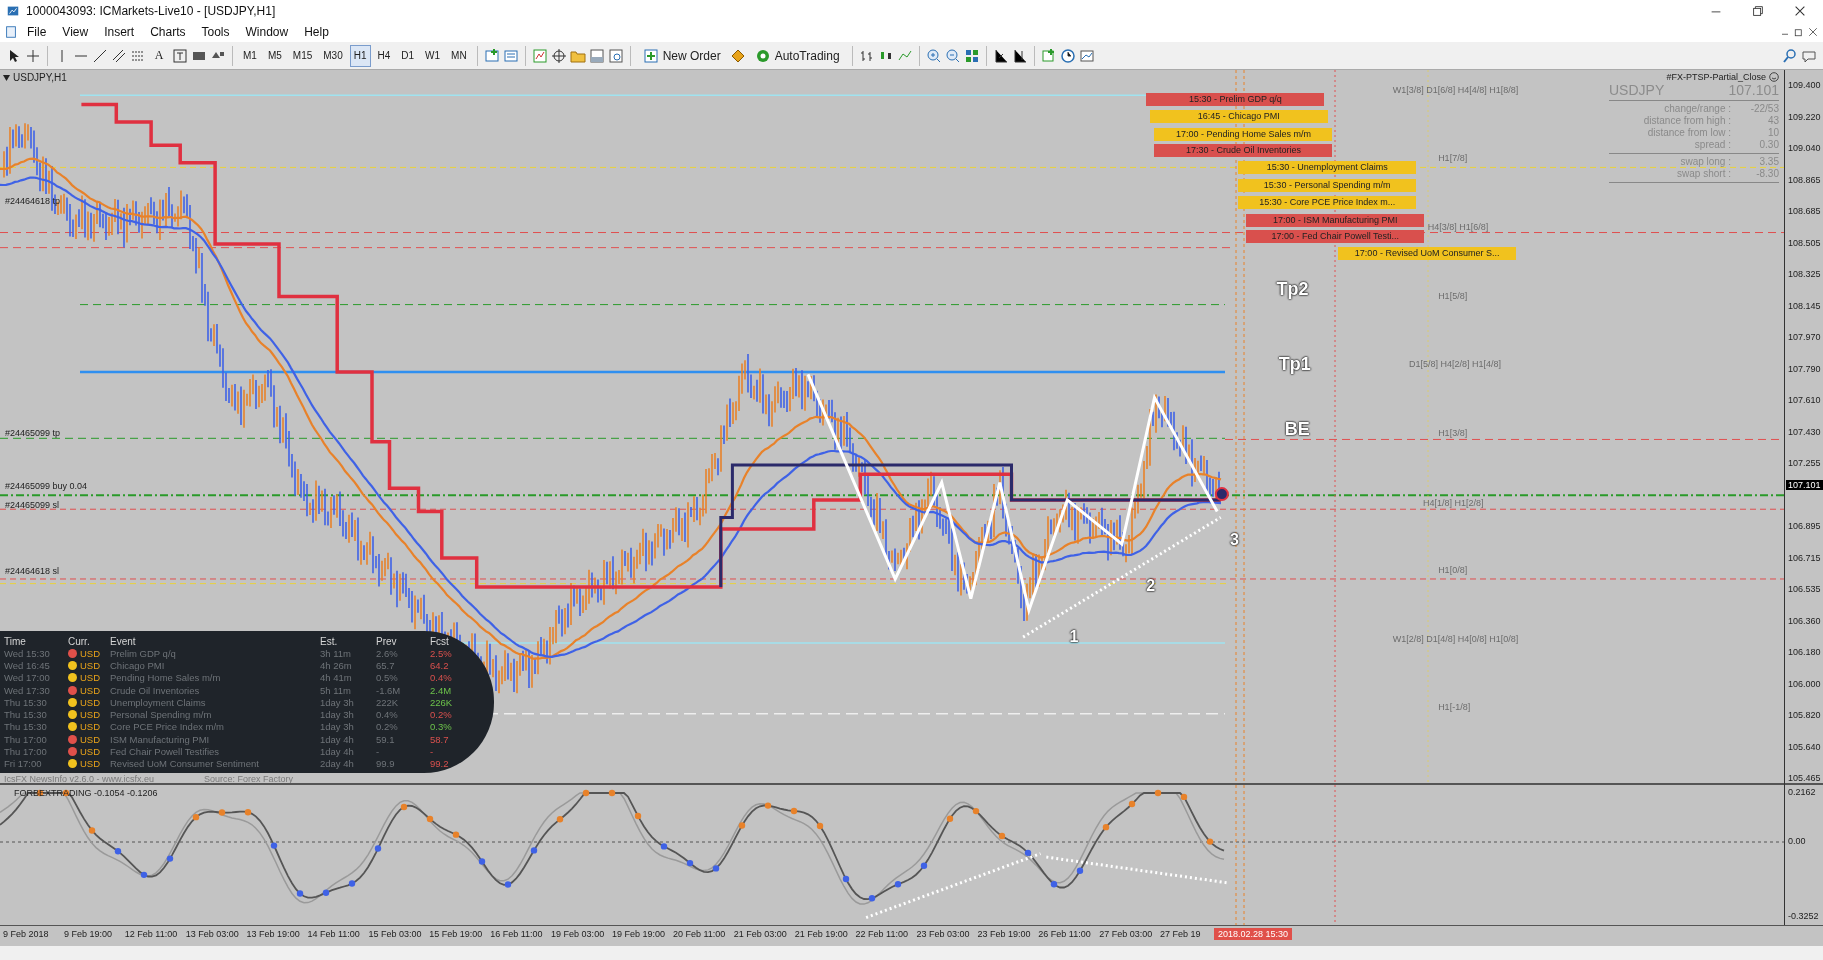 This screenshot has width=1823, height=960. What do you see at coordinates (360, 55) in the screenshot?
I see `timeframe-button: H1` at bounding box center [360, 55].